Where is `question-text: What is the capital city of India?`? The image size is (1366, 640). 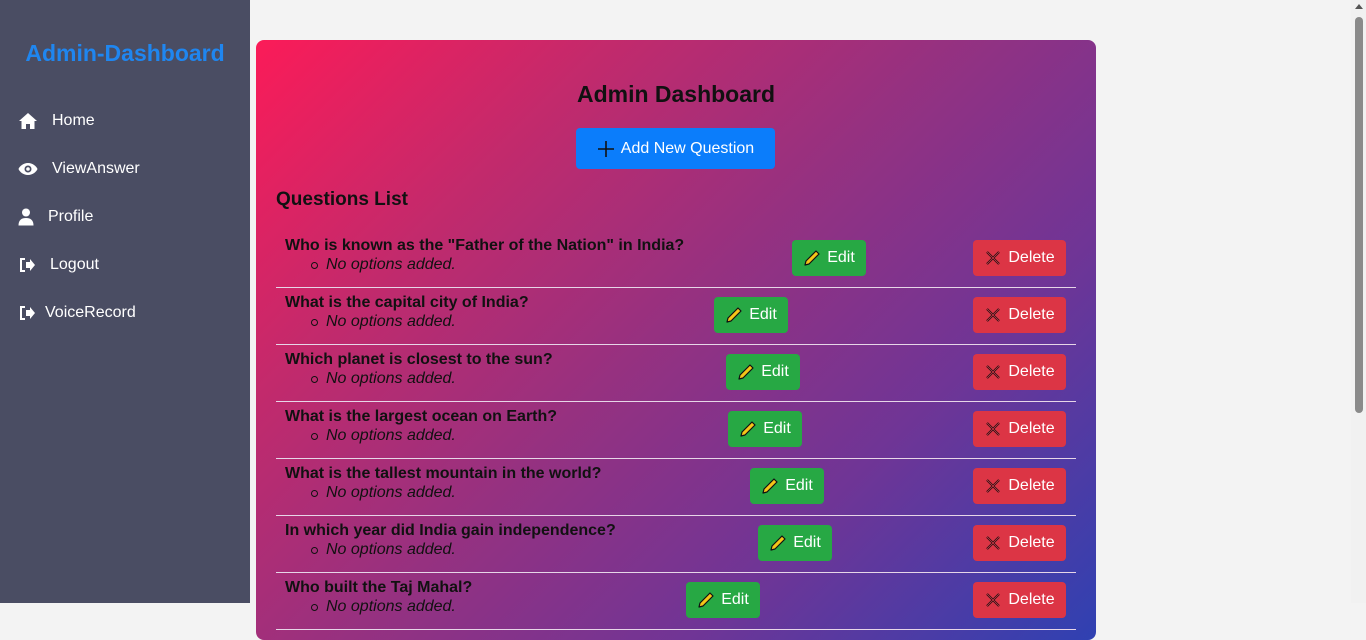
question-text: What is the capital city of India? is located at coordinates (407, 302).